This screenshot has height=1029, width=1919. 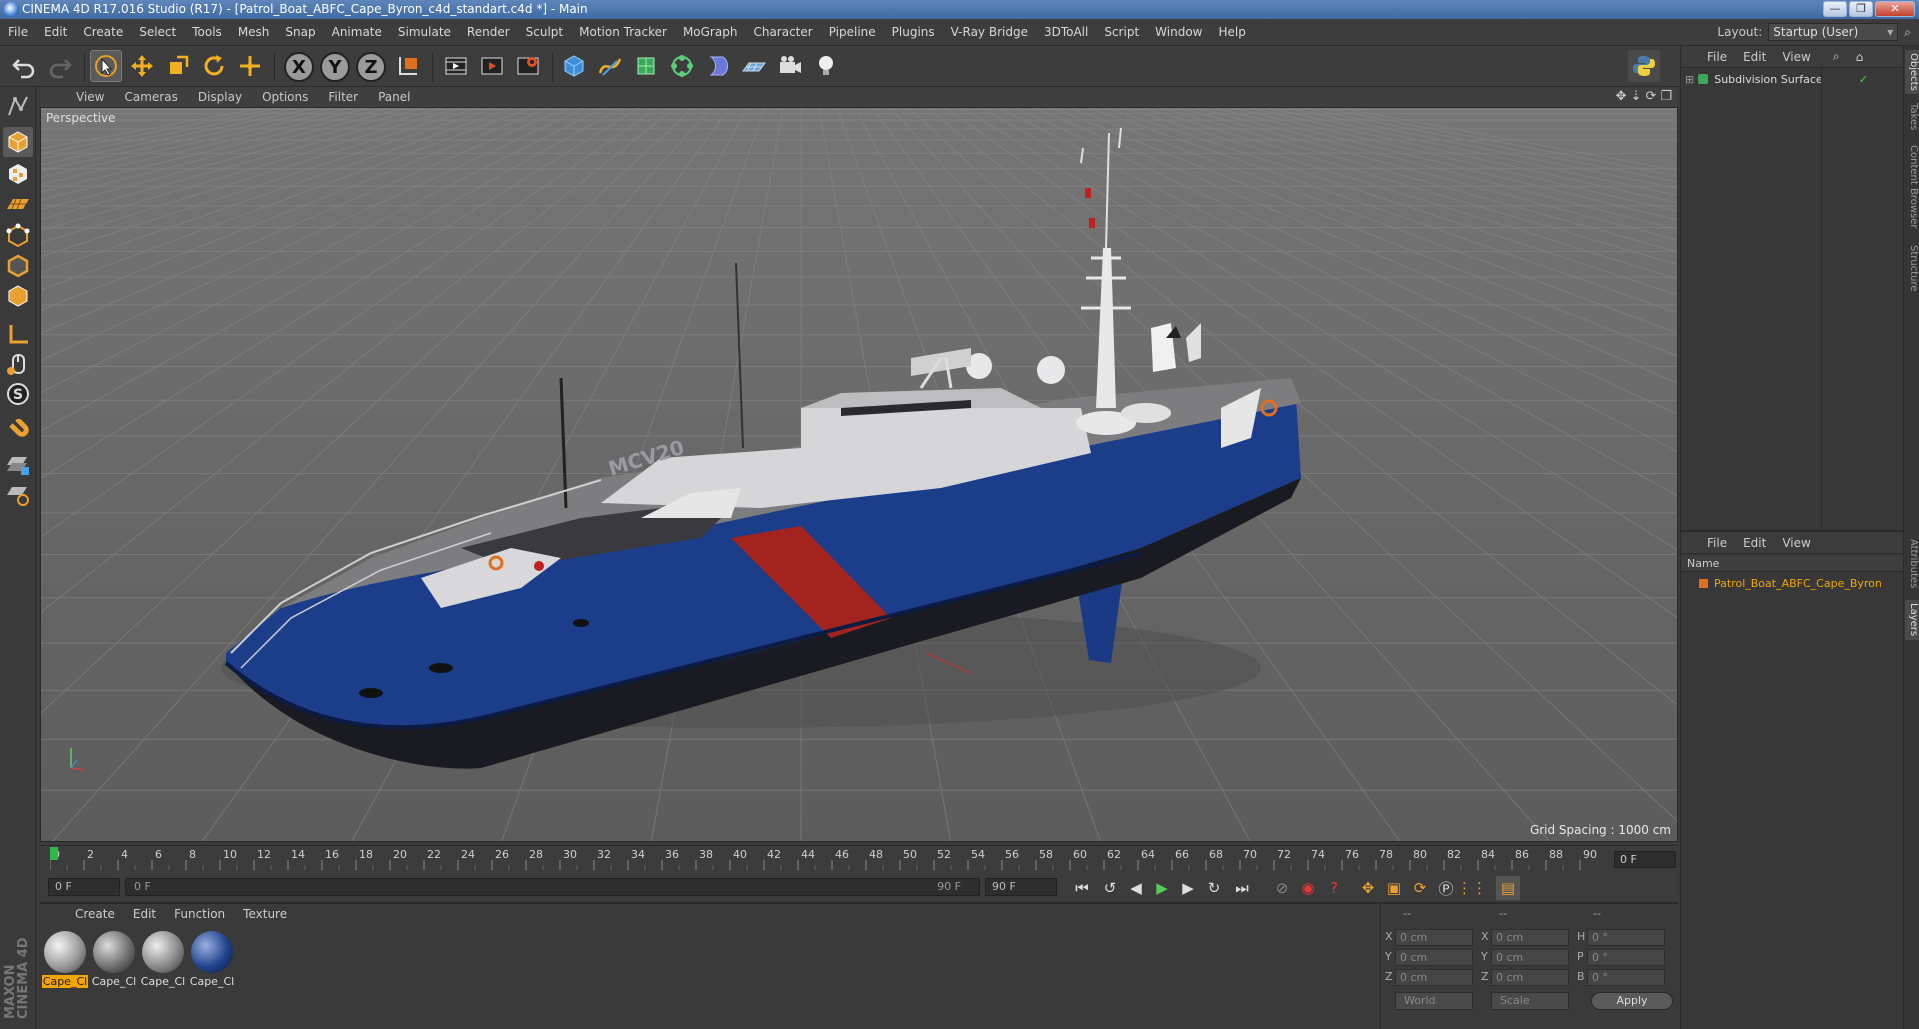 I want to click on scale-tool-icon, so click(x=178, y=66).